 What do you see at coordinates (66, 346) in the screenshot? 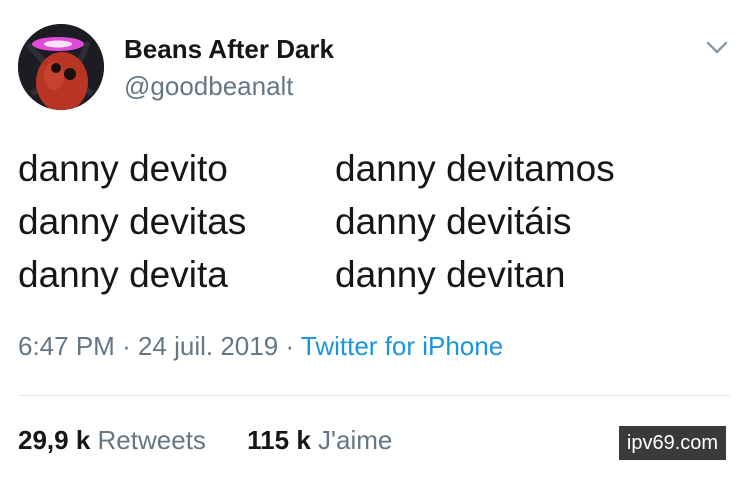
I see `tweet-time: 6:47 PM` at bounding box center [66, 346].